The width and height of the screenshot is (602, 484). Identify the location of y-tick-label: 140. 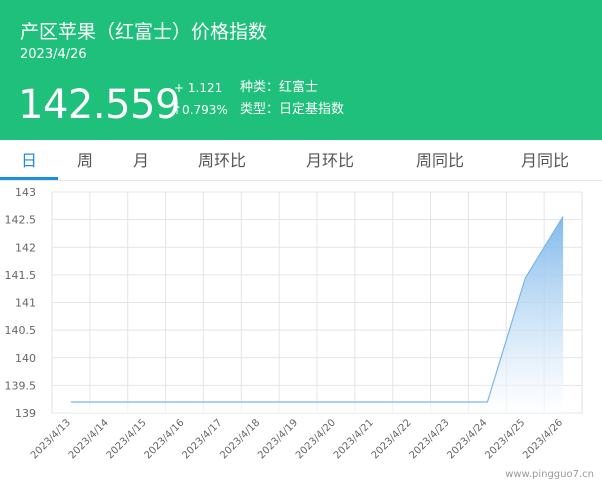
(25, 358).